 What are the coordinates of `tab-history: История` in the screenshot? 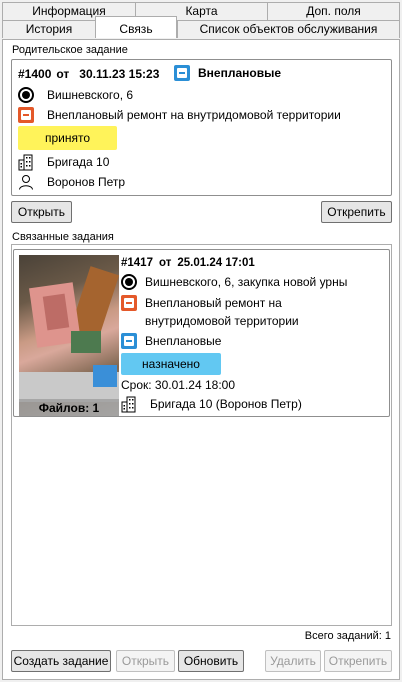 It's located at (48, 29).